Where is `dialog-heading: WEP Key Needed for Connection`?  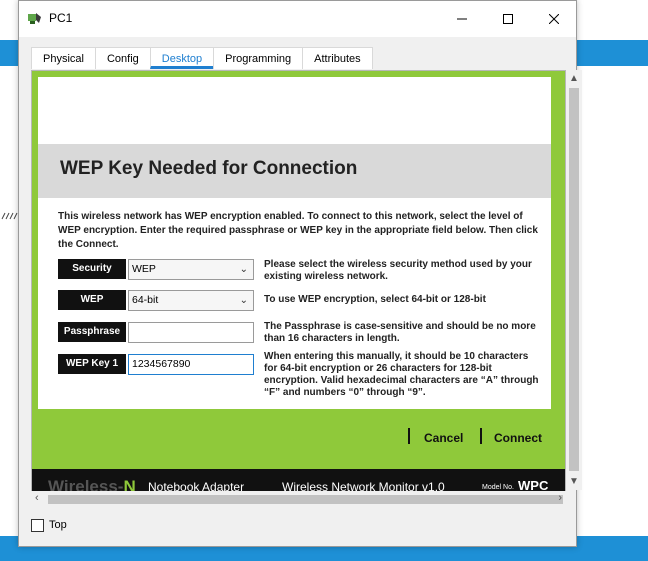 dialog-heading: WEP Key Needed for Connection is located at coordinates (209, 168).